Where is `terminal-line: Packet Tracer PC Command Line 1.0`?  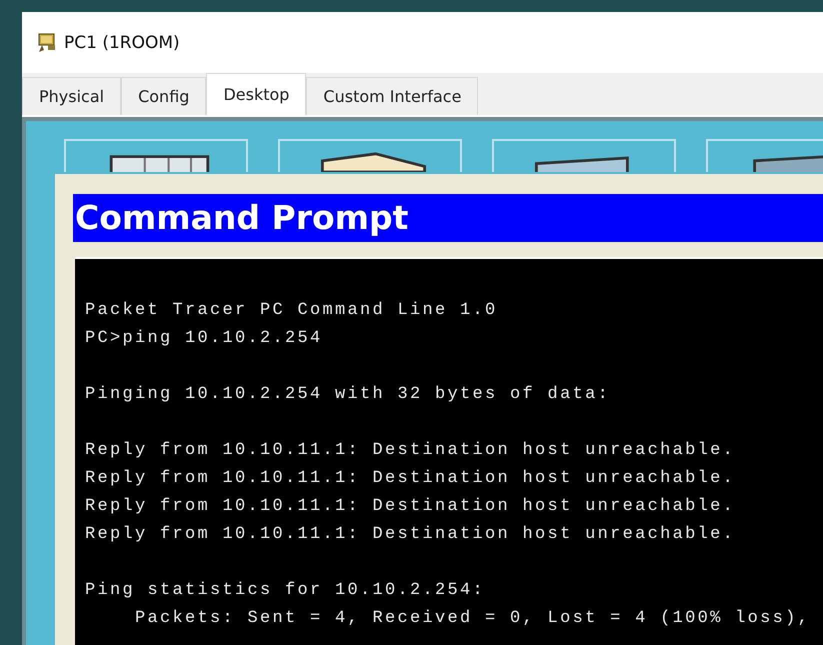
terminal-line: Packet Tracer PC Command Line 1.0 is located at coordinates (292, 311).